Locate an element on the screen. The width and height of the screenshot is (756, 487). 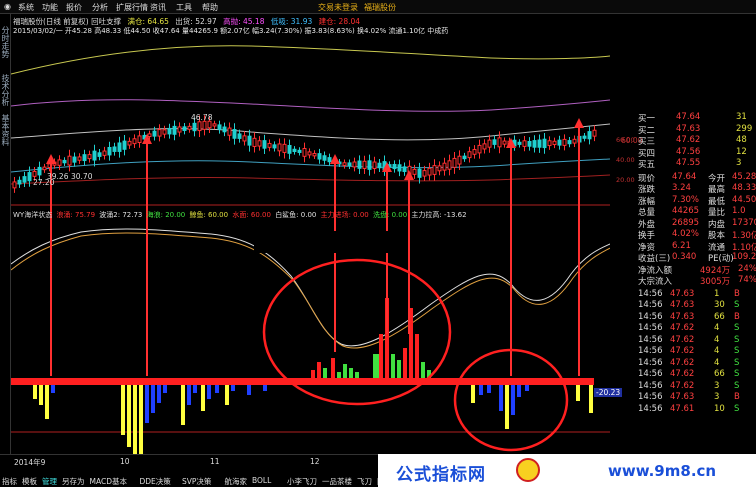
menu-quote: 报价 is located at coordinates (74, 7).